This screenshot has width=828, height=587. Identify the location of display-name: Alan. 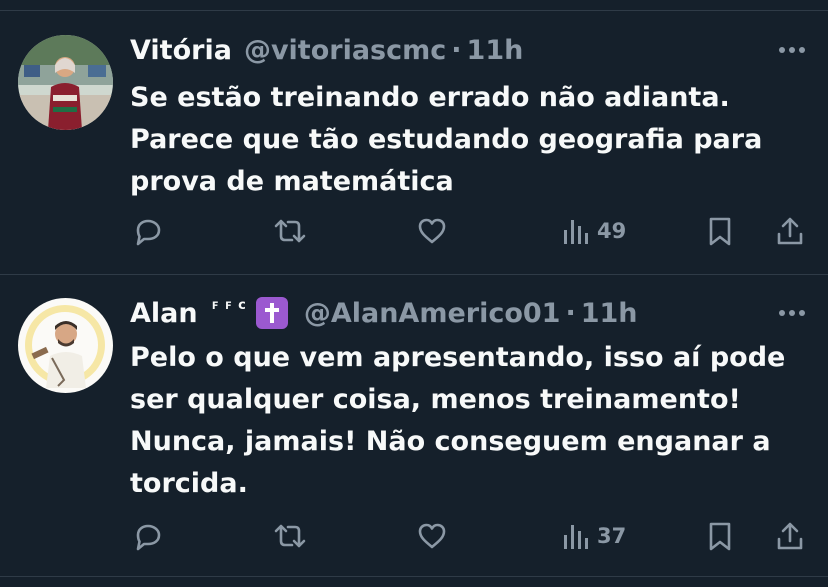
(164, 313).